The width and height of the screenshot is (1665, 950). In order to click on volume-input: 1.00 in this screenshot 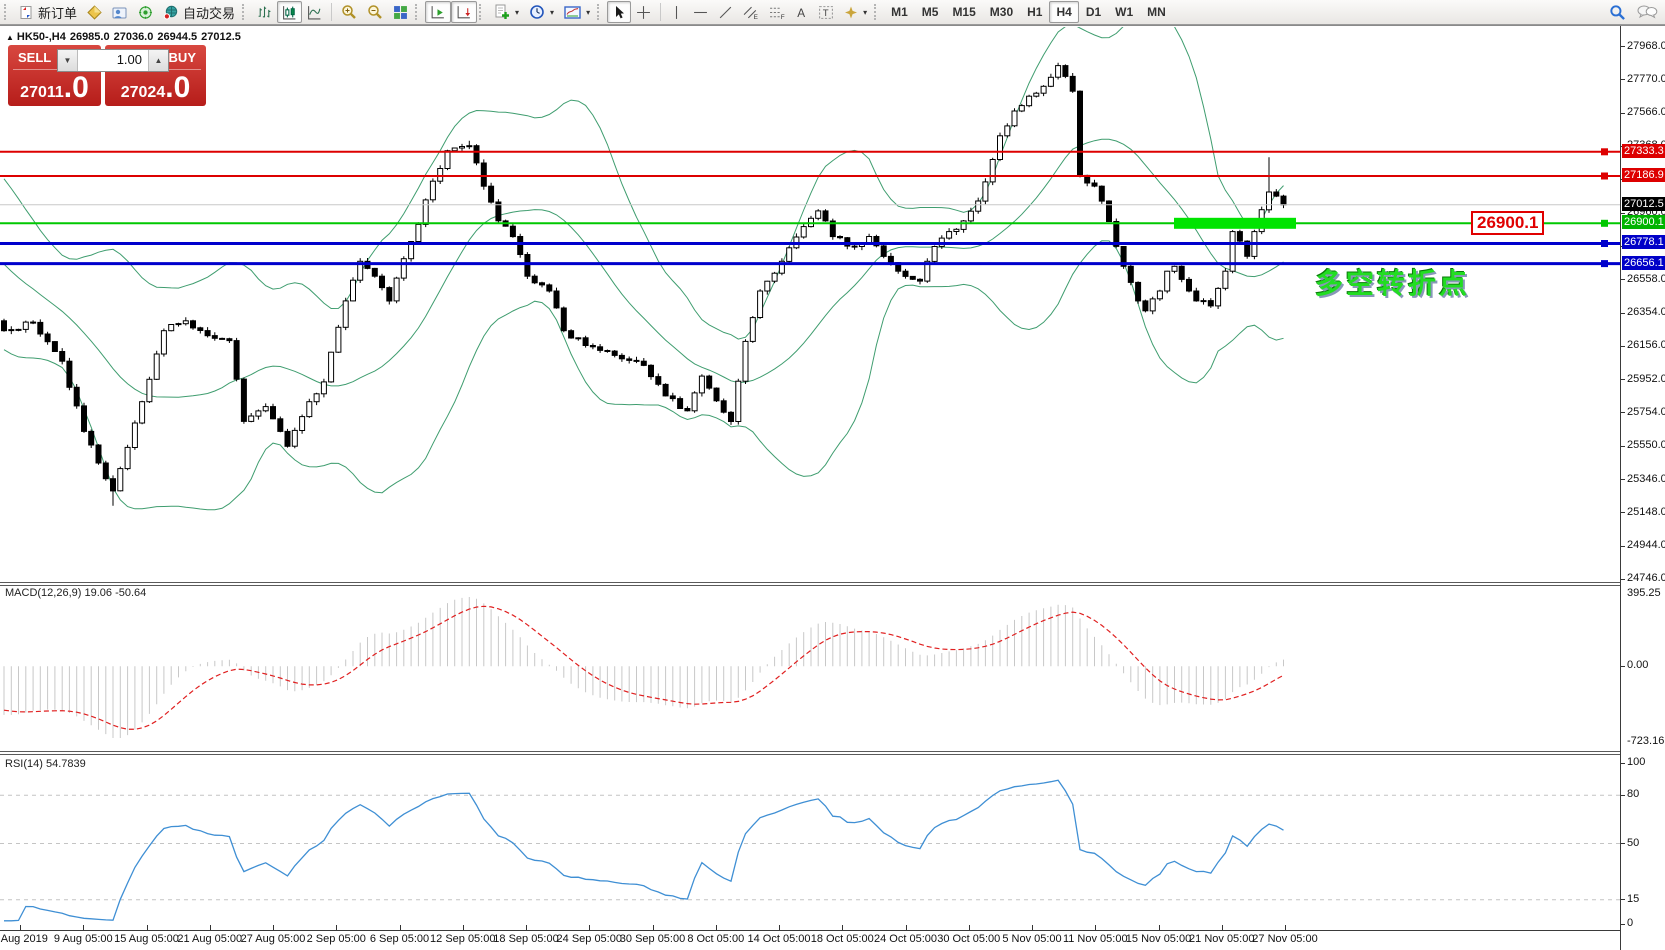, I will do `click(113, 60)`.